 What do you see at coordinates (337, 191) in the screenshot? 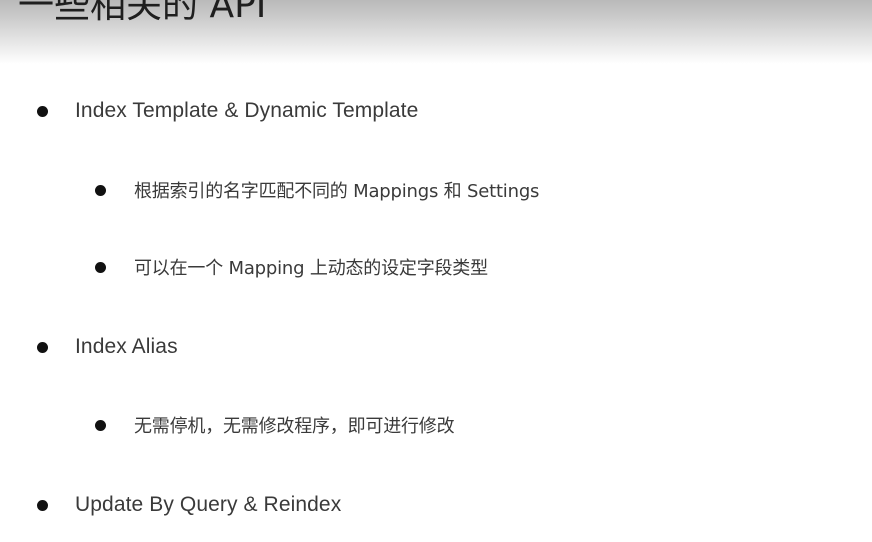
I see `sub-bullet-text: 根据索引的名字匹配不同的 Mappings 和 Settings` at bounding box center [337, 191].